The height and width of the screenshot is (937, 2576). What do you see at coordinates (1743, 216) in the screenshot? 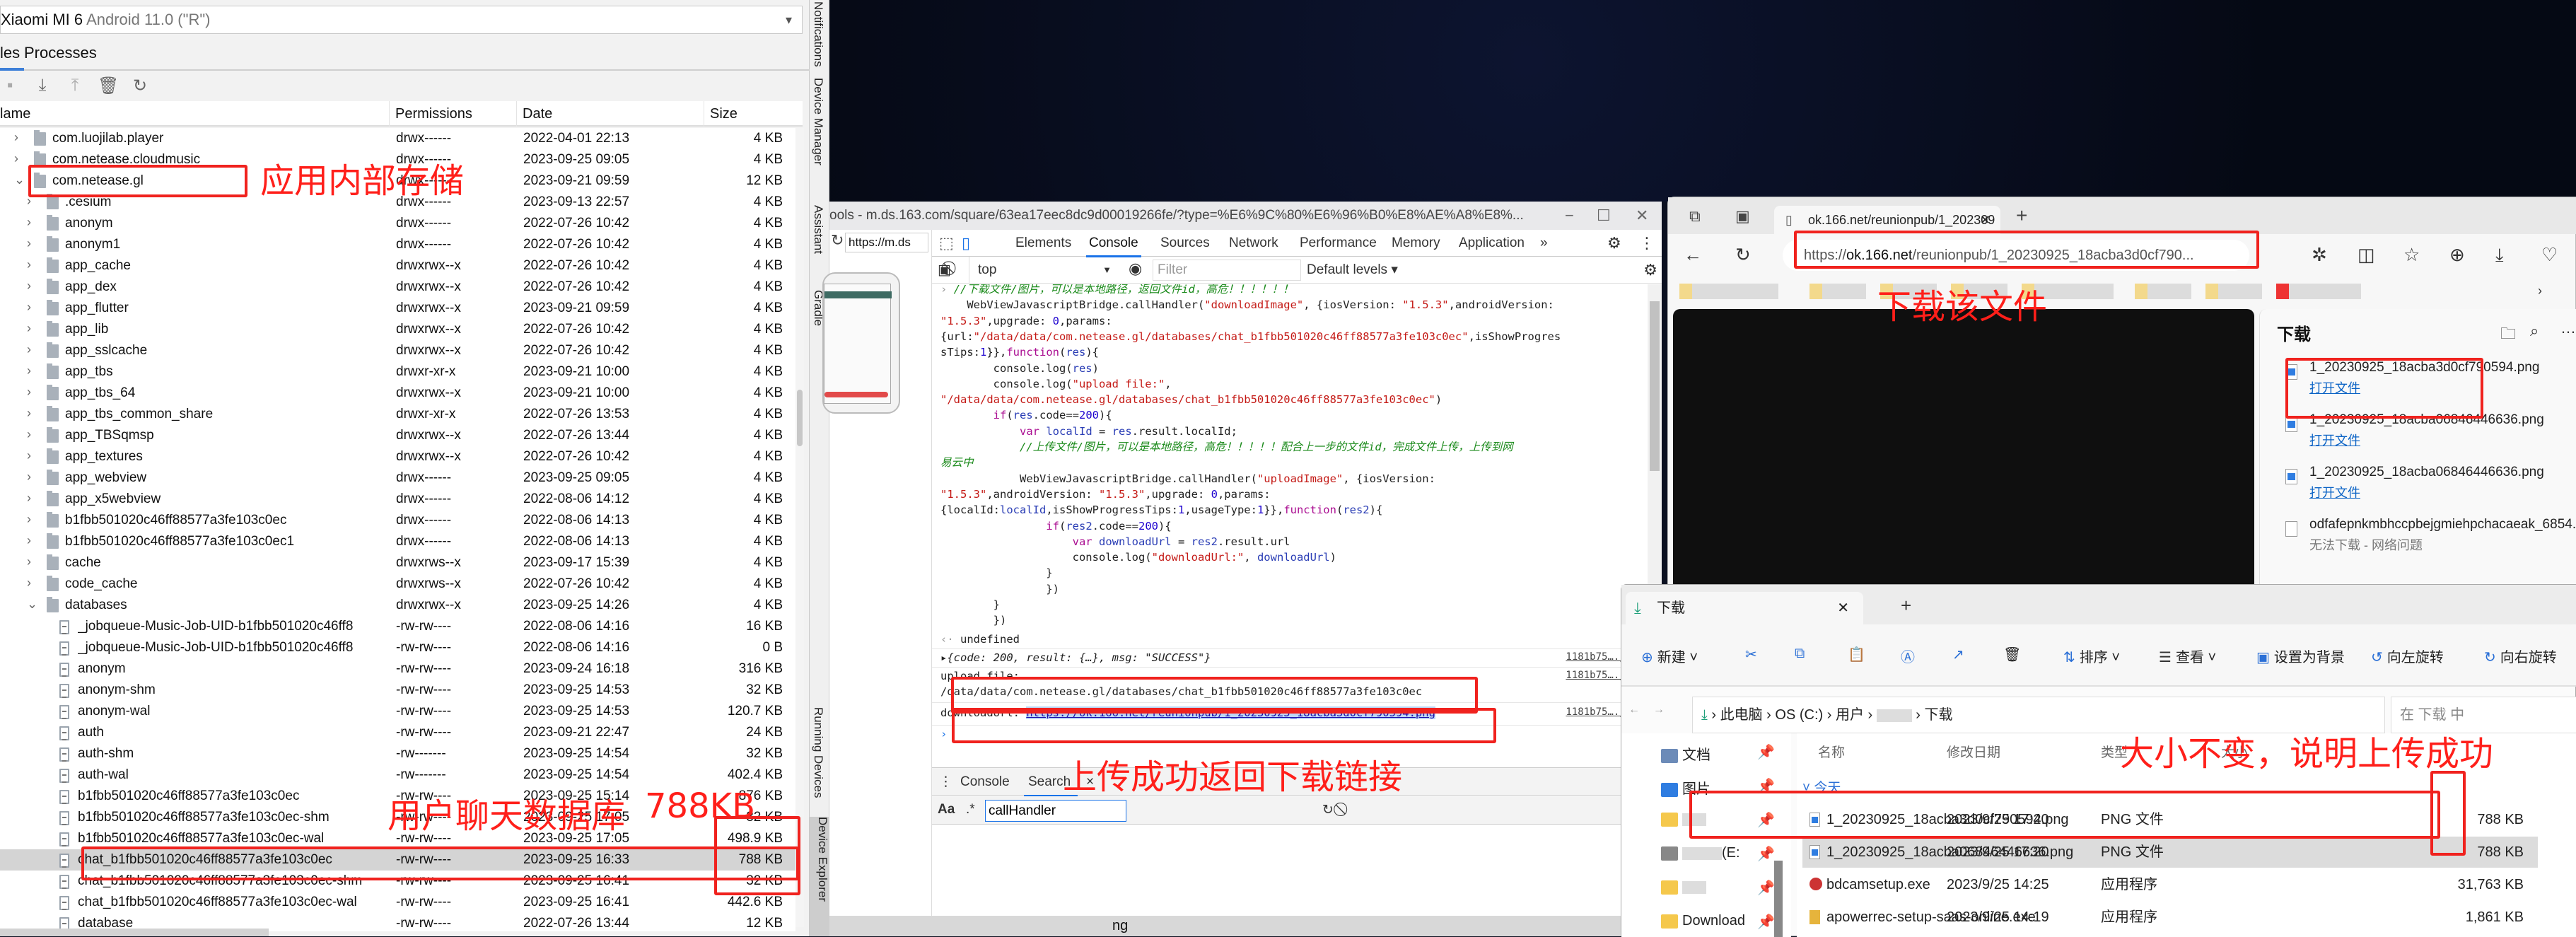
I see `tab-actions-icon: ▣` at bounding box center [1743, 216].